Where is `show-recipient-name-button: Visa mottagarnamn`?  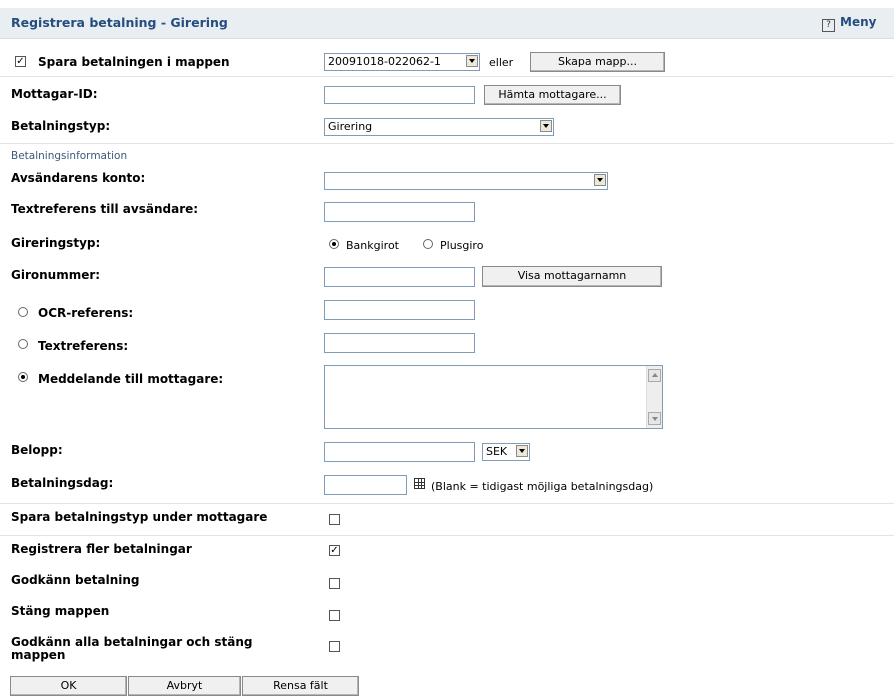
show-recipient-name-button: Visa mottagarnamn is located at coordinates (572, 276).